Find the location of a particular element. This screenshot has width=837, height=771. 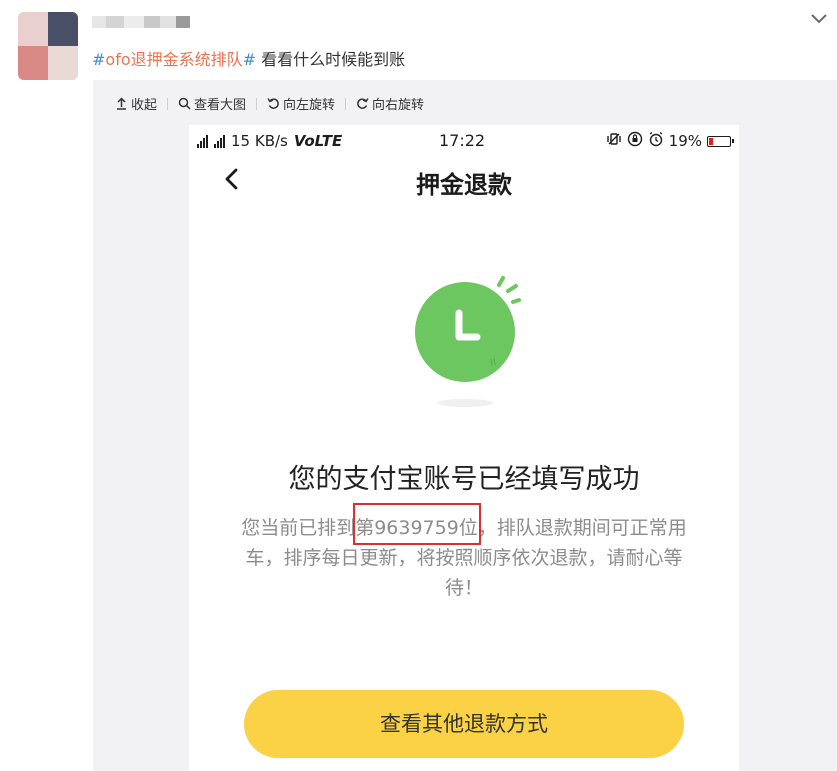

status-time: 17:22 is located at coordinates (462, 140).